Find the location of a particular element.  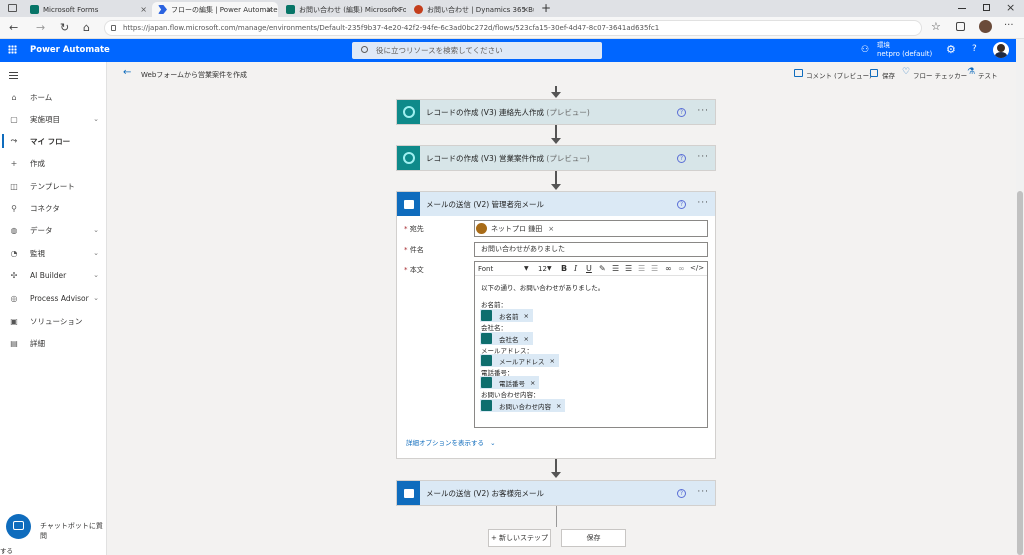

outdent-icon: ☰ is located at coordinates (641, 268).